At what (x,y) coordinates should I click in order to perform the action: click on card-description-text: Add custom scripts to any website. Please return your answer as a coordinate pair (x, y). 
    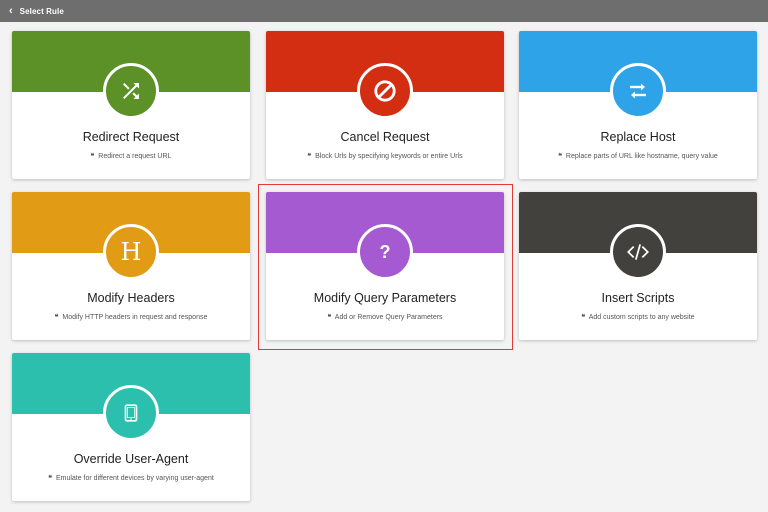
    Looking at the image, I should click on (641, 317).